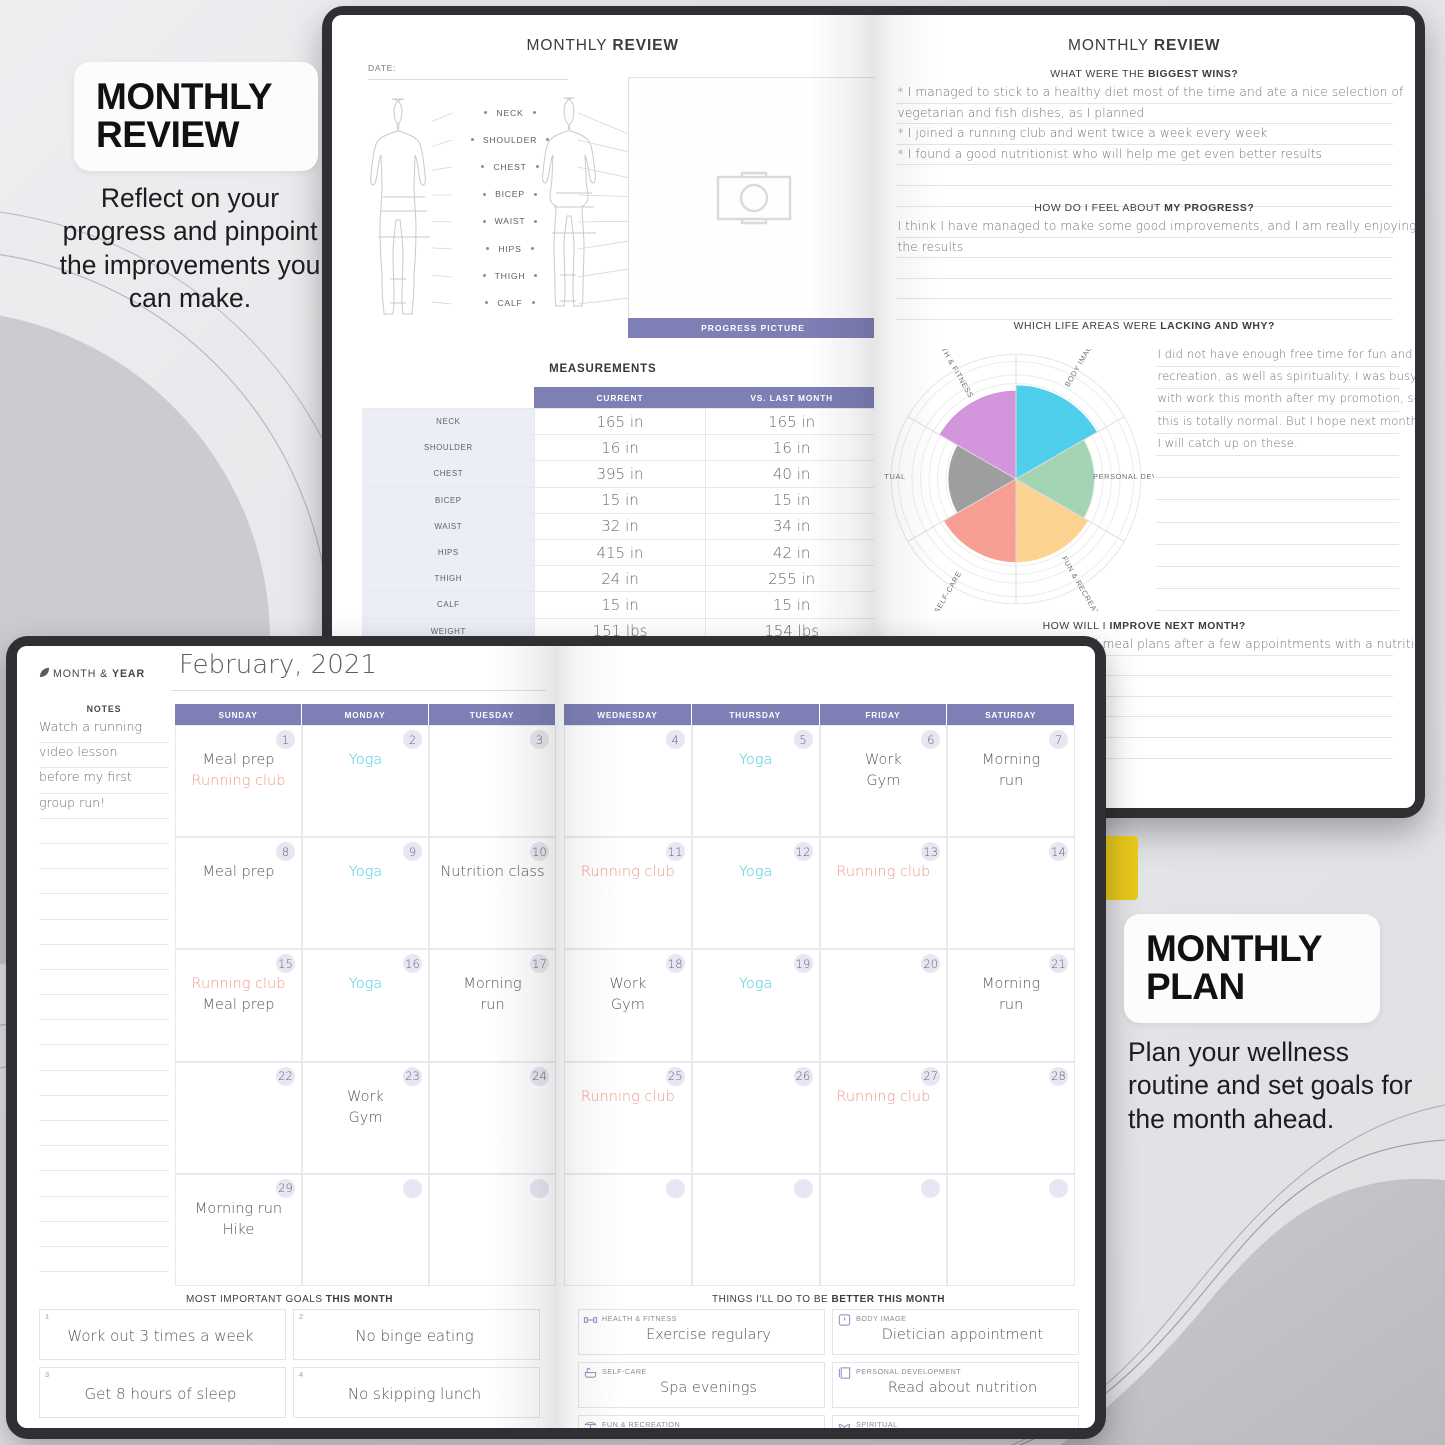 This screenshot has height=1445, width=1445. Describe the element at coordinates (701, 1421) in the screenshot. I see `better-box: FUN & RECREATION Running club` at that location.